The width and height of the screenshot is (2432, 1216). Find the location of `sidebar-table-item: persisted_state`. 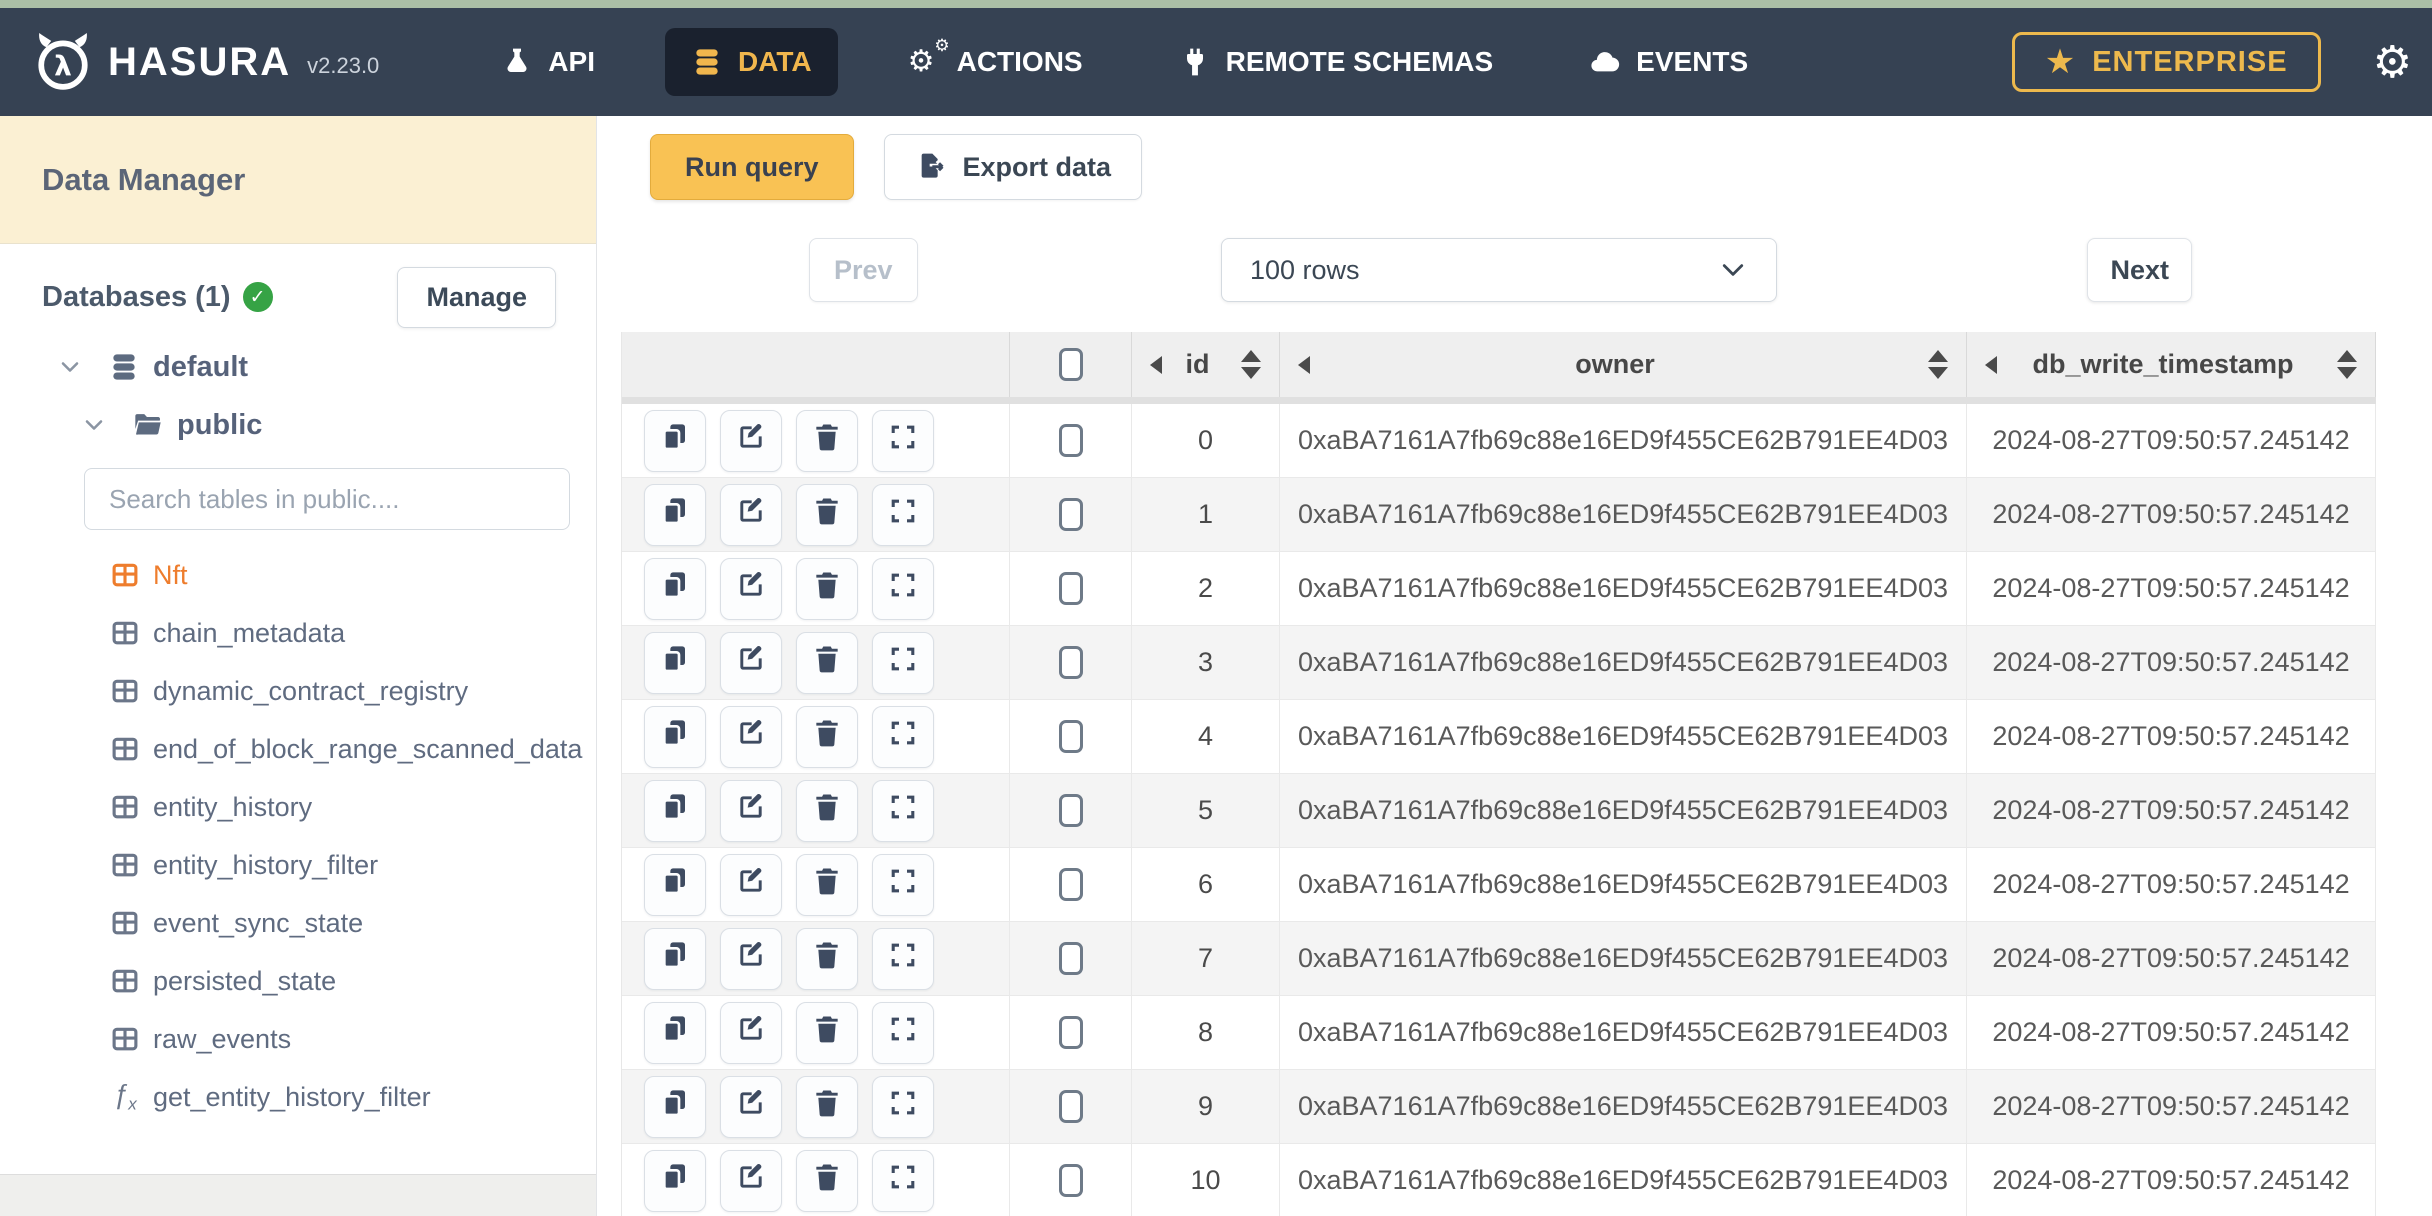

sidebar-table-item: persisted_state is located at coordinates (298, 981).